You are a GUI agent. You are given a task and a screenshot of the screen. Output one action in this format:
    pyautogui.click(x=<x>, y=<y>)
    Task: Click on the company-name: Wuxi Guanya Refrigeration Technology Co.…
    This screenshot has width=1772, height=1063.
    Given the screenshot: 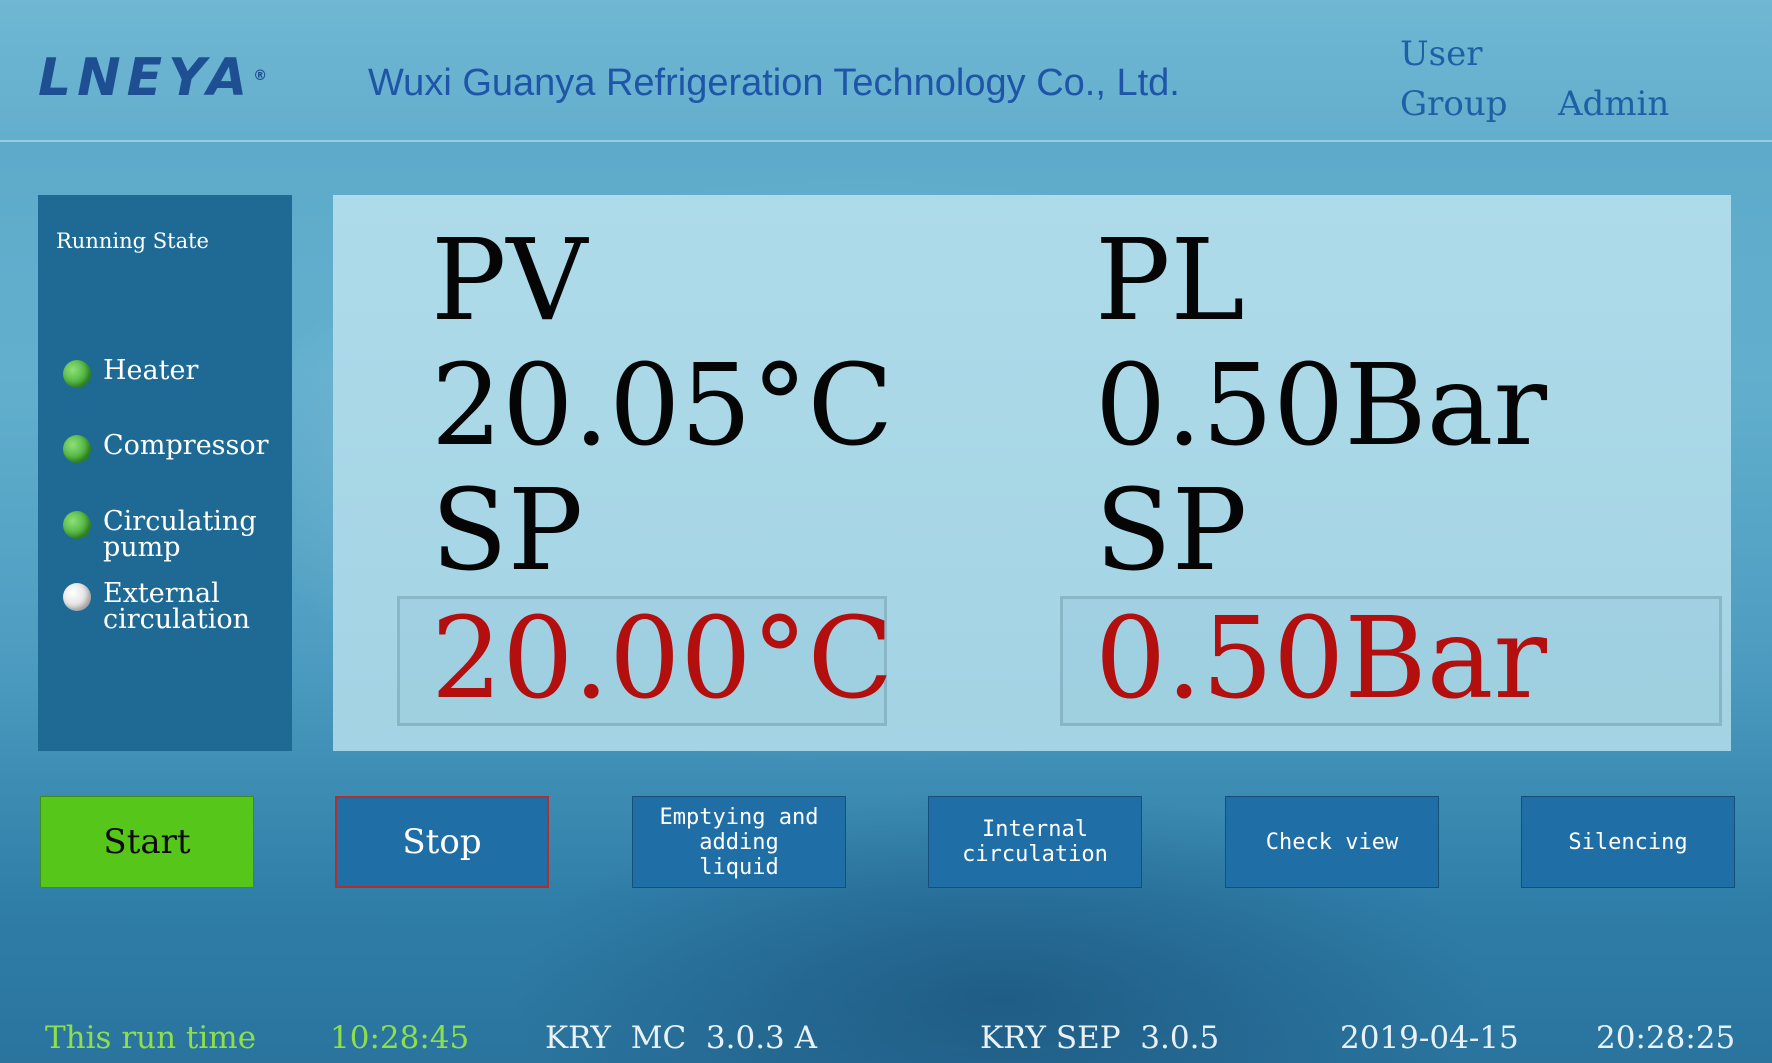 What is the action you would take?
    pyautogui.click(x=774, y=83)
    